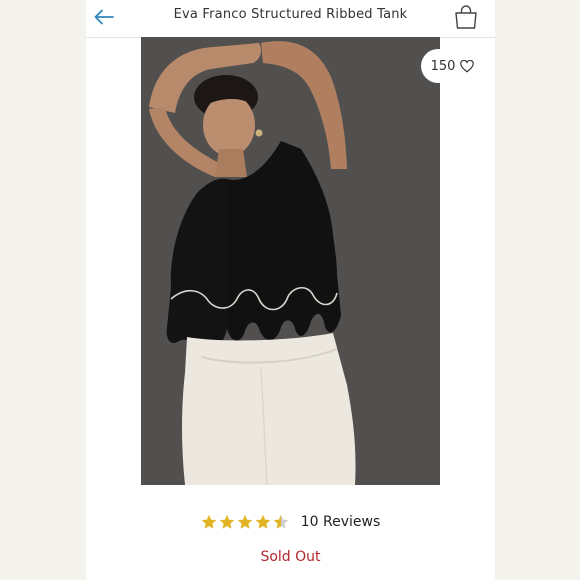 Image resolution: width=580 pixels, height=580 pixels. I want to click on shopping-bag-button, so click(466, 17).